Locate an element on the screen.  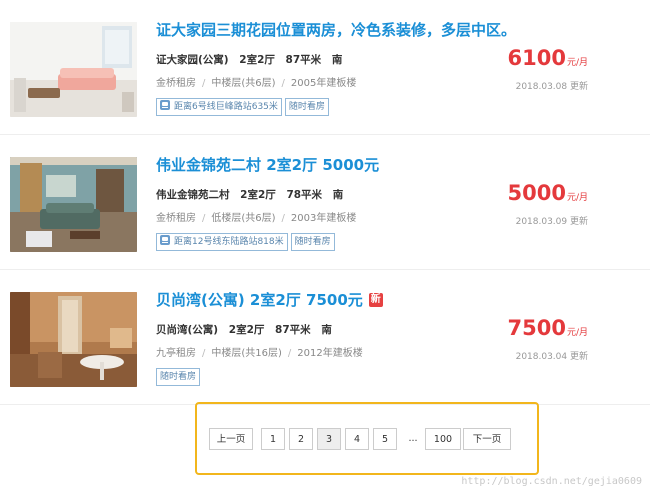
community-name: 伟业金锦苑二村 is located at coordinates (193, 195).